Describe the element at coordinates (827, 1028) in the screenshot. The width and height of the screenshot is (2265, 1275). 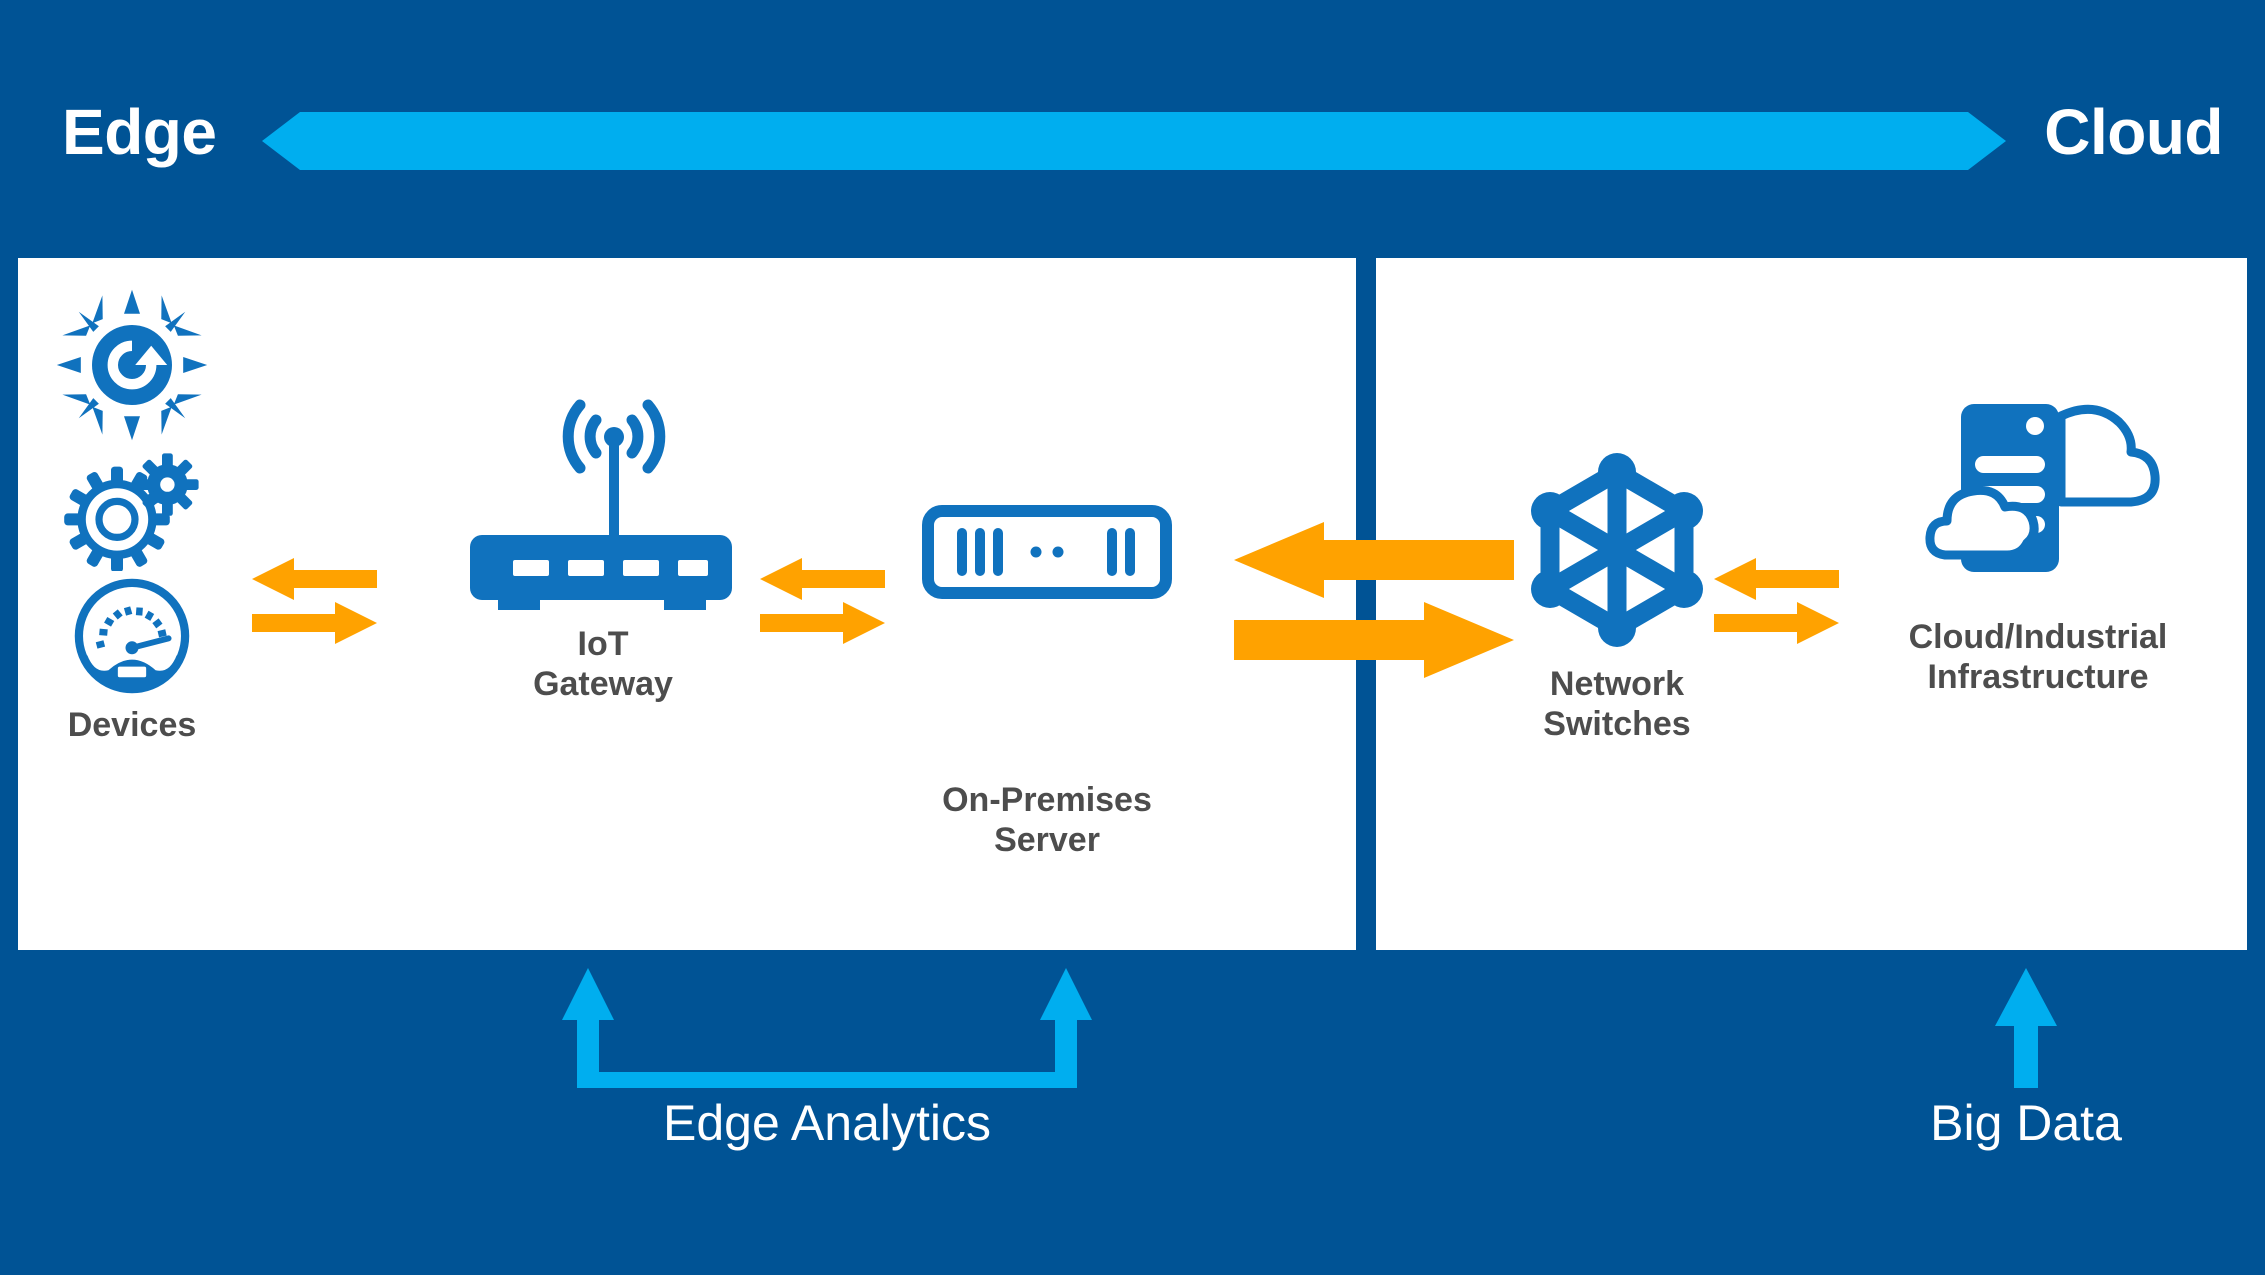
I see `edge-analytics-bracket-icon` at that location.